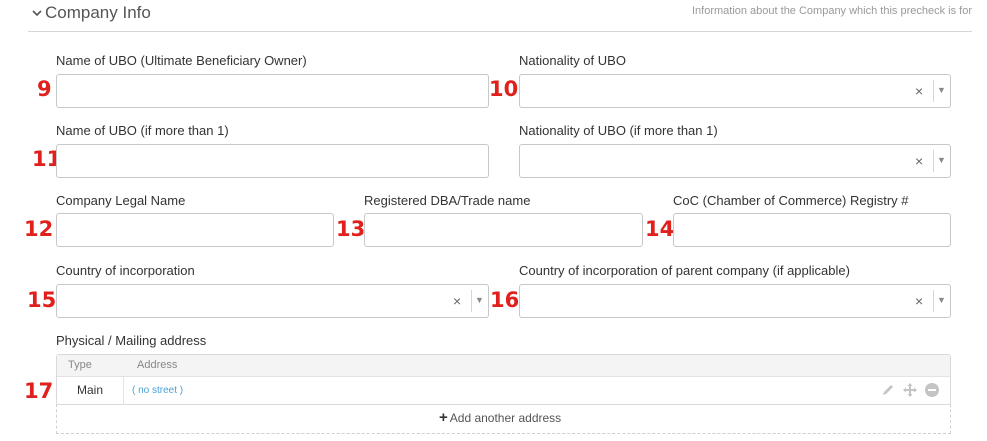 The height and width of the screenshot is (441, 987). What do you see at coordinates (735, 301) in the screenshot?
I see `country-inc-parent-select: × ▼` at bounding box center [735, 301].